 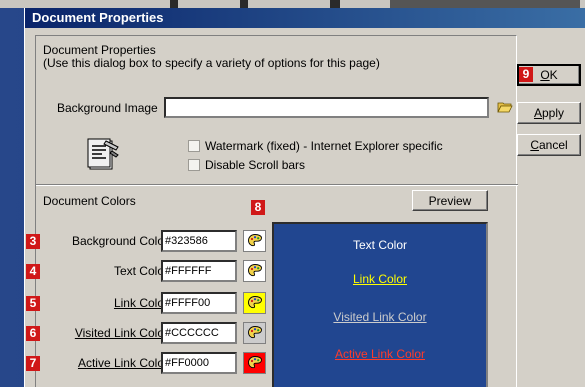 I want to click on cancel-label-rest: ancel, so click(x=553, y=145).